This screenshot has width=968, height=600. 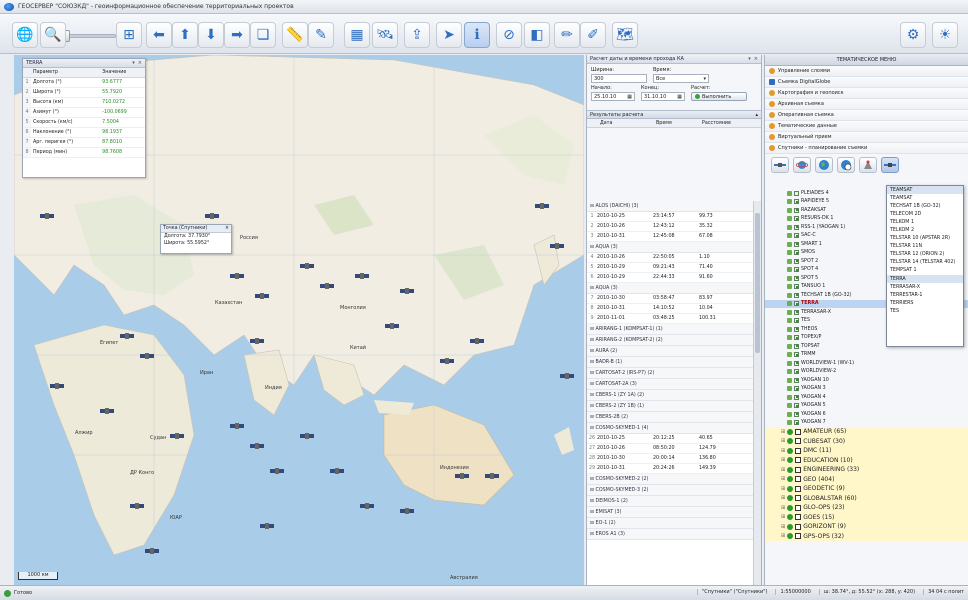 What do you see at coordinates (625, 35) in the screenshot?
I see `map-button: 🗺` at bounding box center [625, 35].